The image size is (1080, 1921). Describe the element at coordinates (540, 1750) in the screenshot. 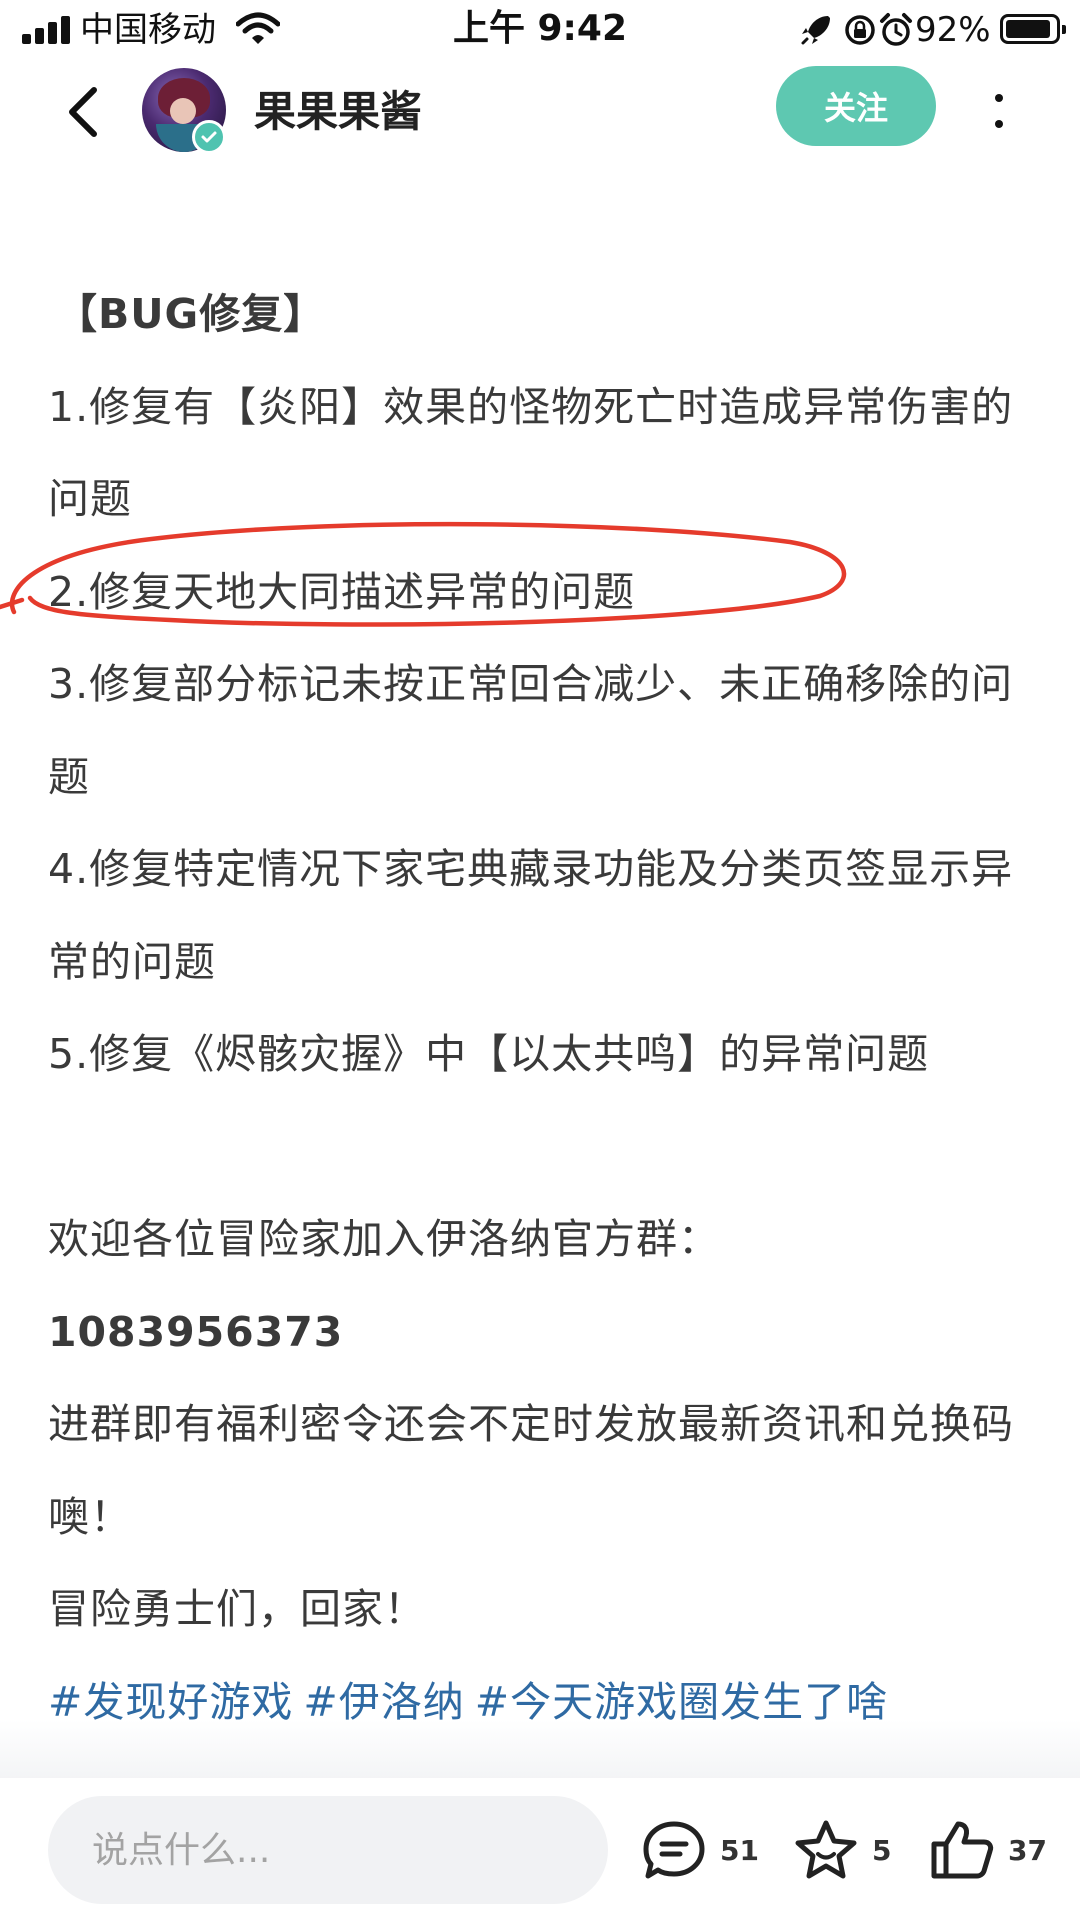

I see `bottom-fade` at that location.